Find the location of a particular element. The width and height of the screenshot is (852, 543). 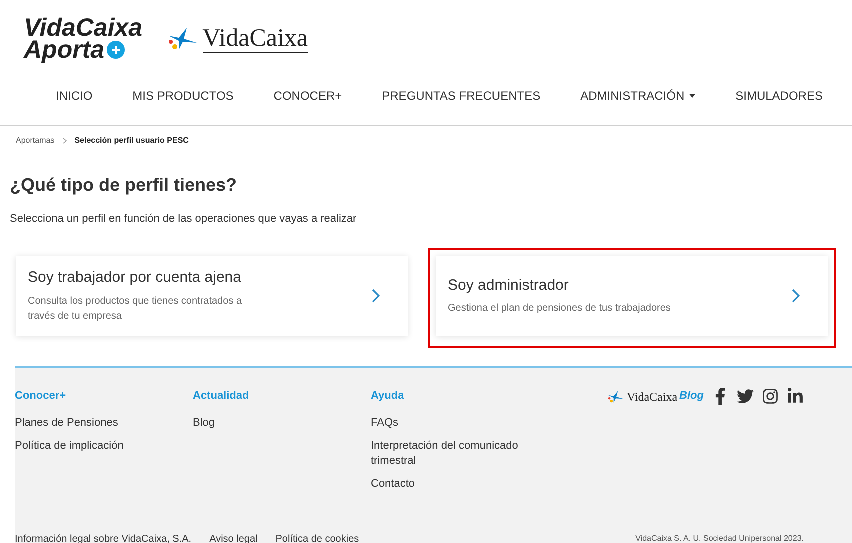

caret-icon is located at coordinates (692, 96).